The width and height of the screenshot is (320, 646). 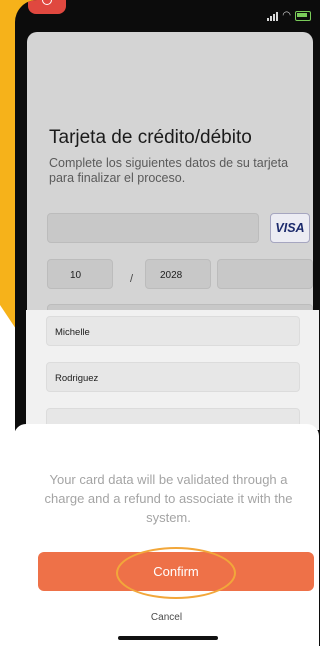 I want to click on battery-charging-icon, so click(x=303, y=15).